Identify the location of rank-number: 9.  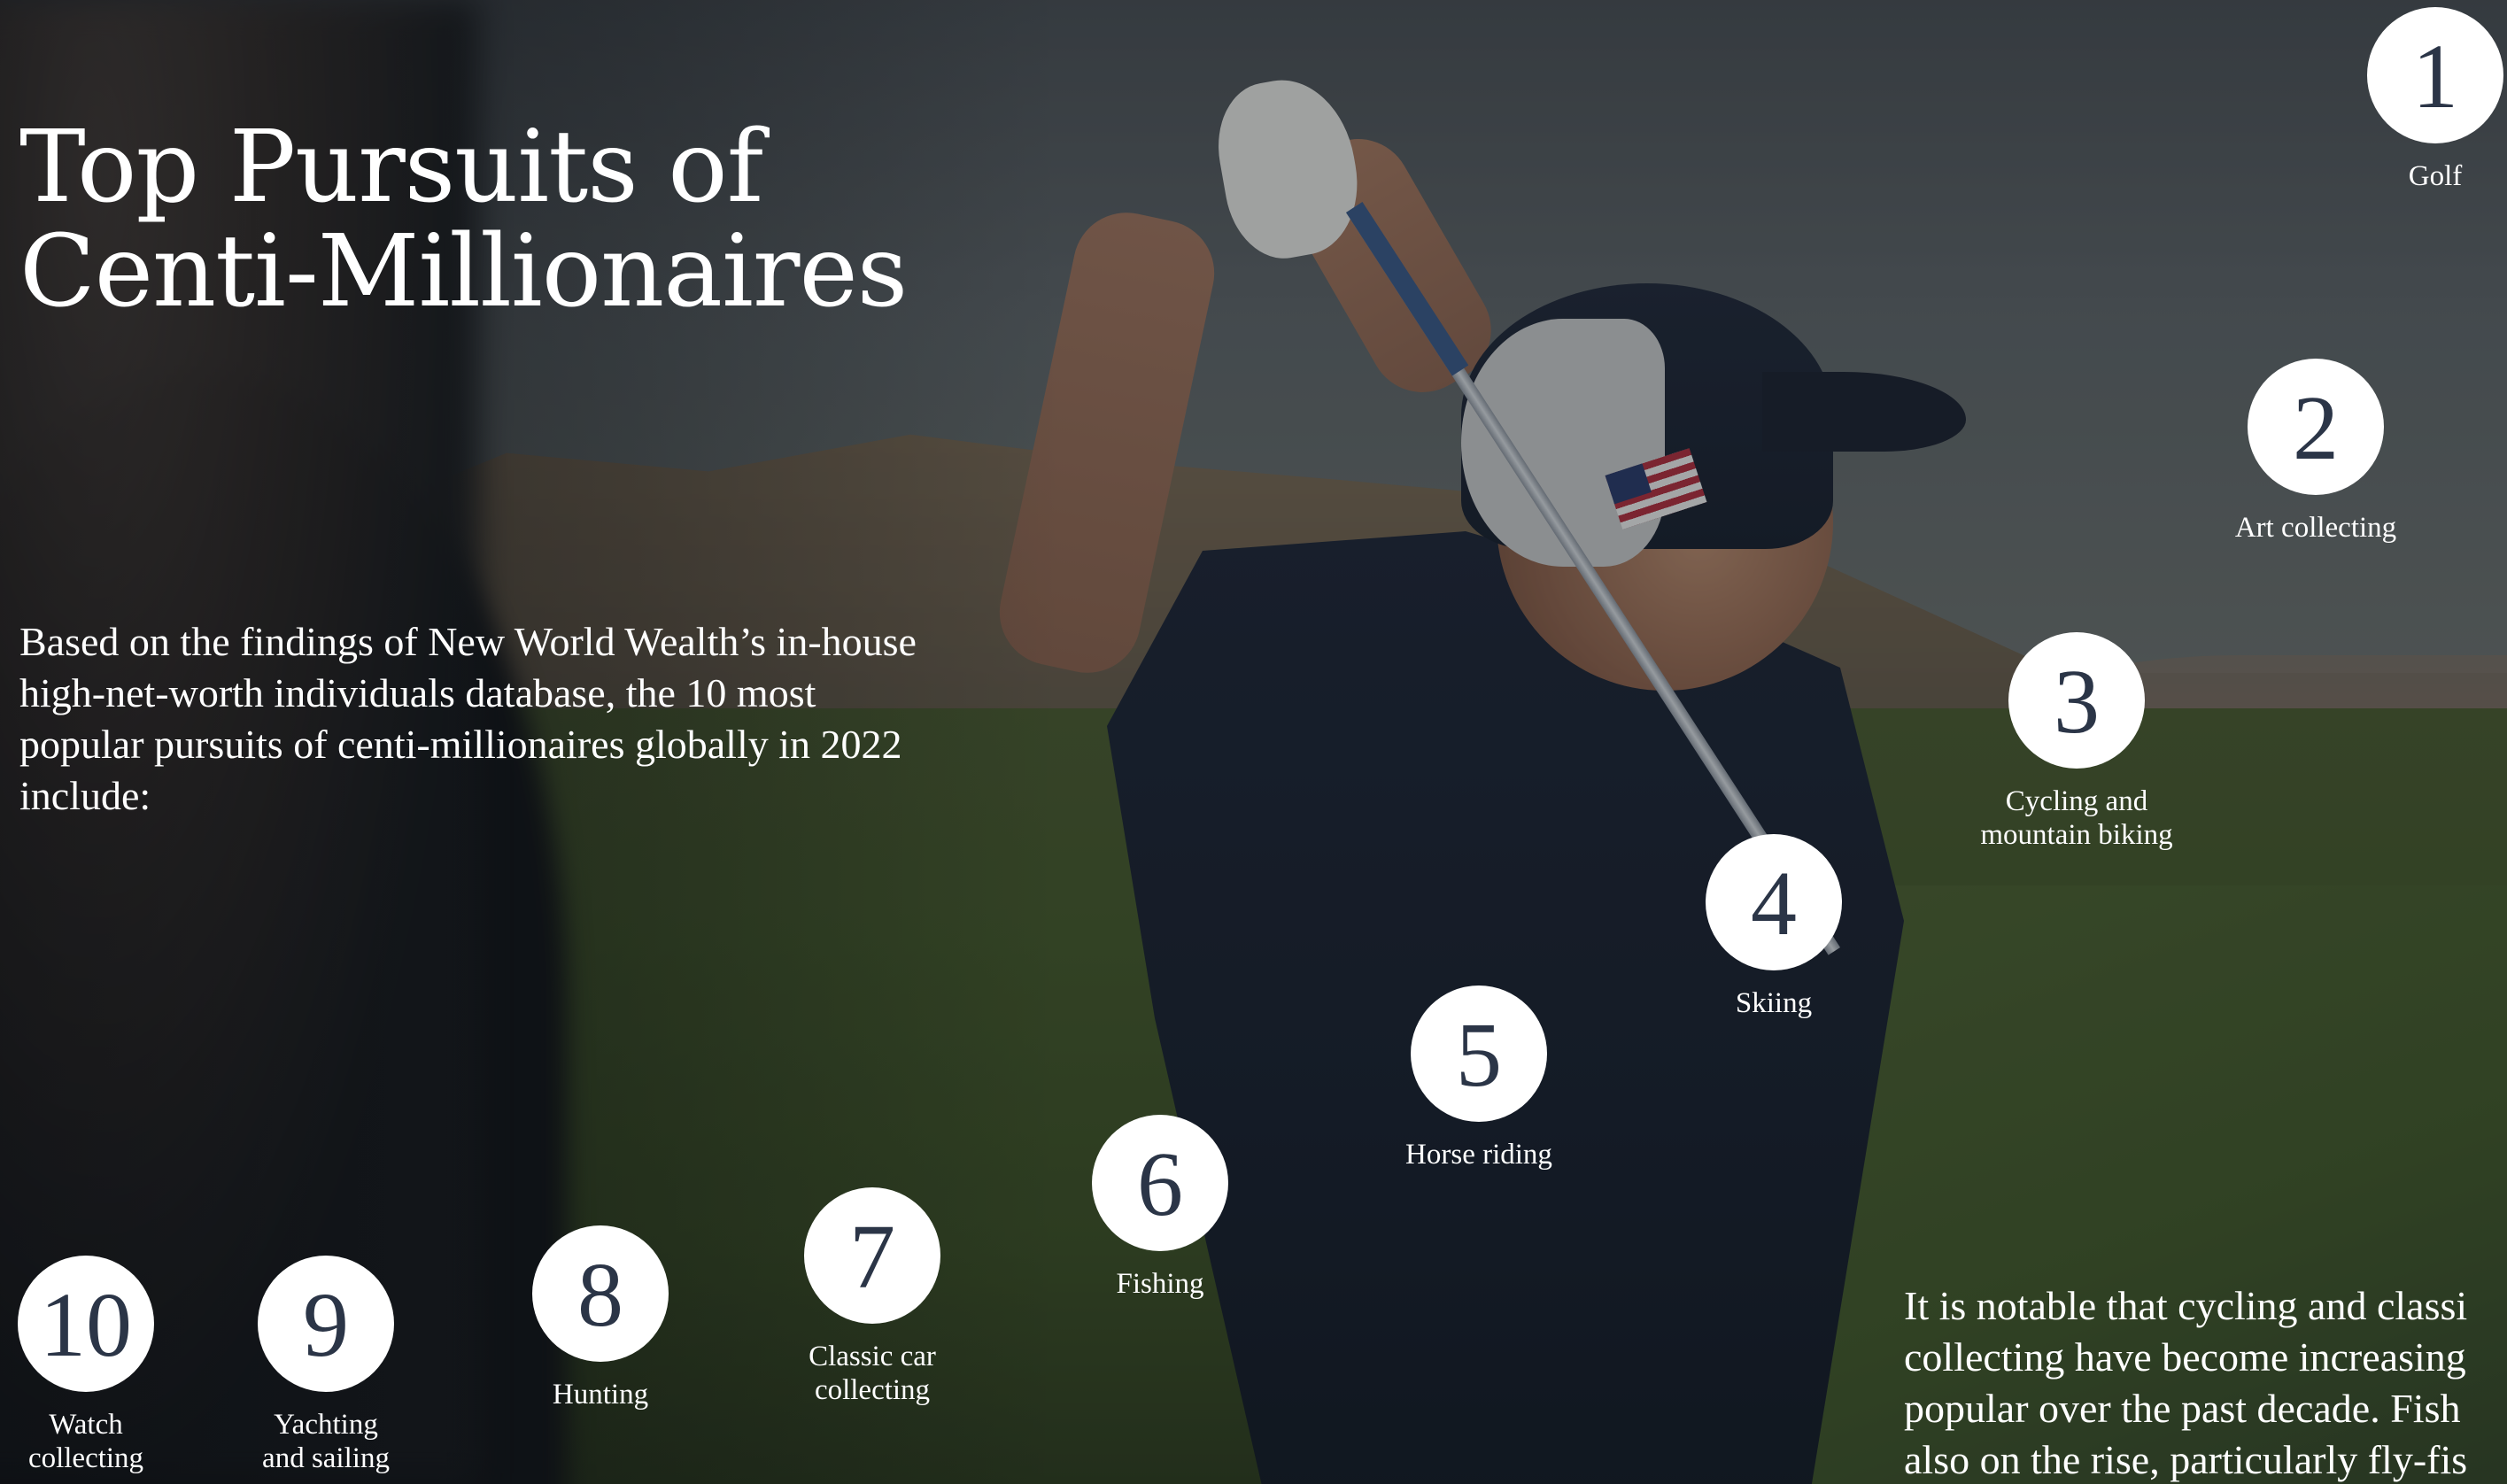
(326, 1325).